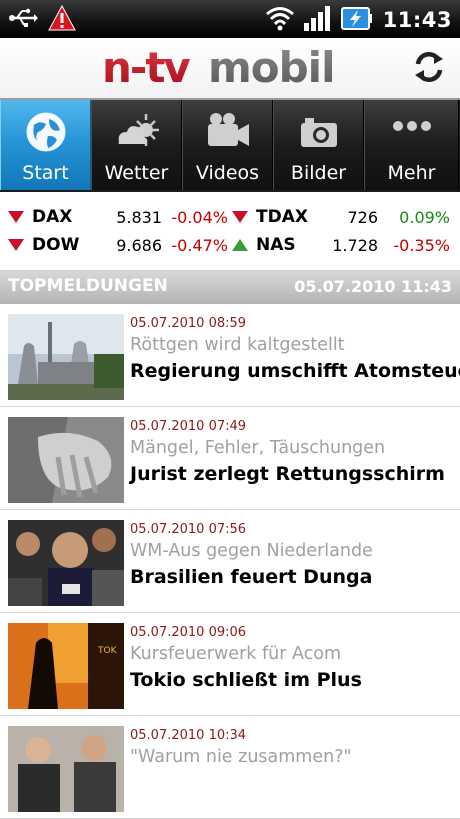 This screenshot has height=819, width=460. I want to click on weather-icon, so click(138, 130).